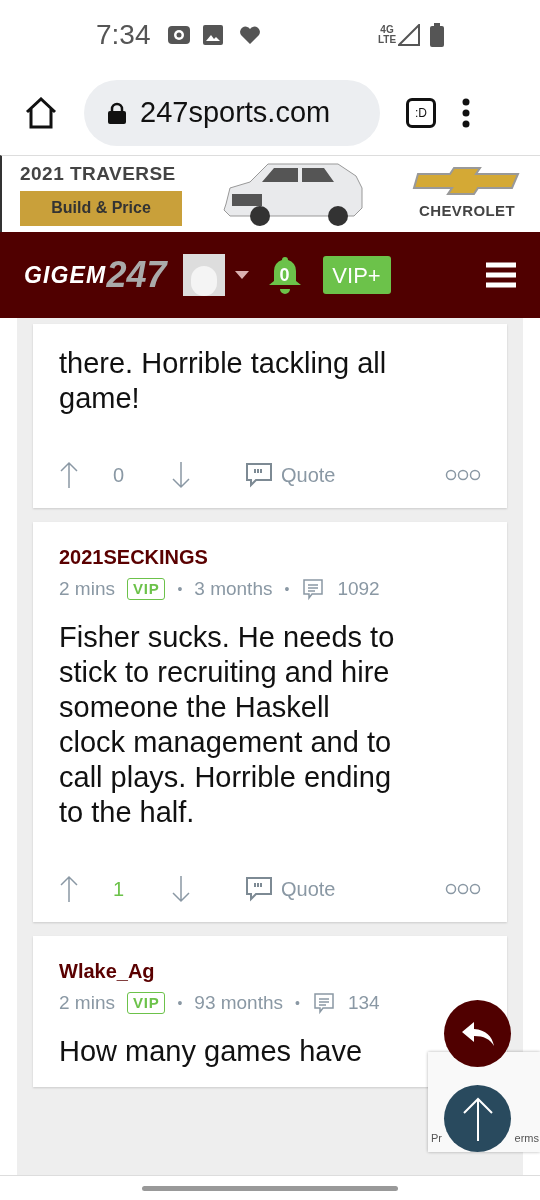 The height and width of the screenshot is (1200, 540). I want to click on avatar, so click(203, 275).